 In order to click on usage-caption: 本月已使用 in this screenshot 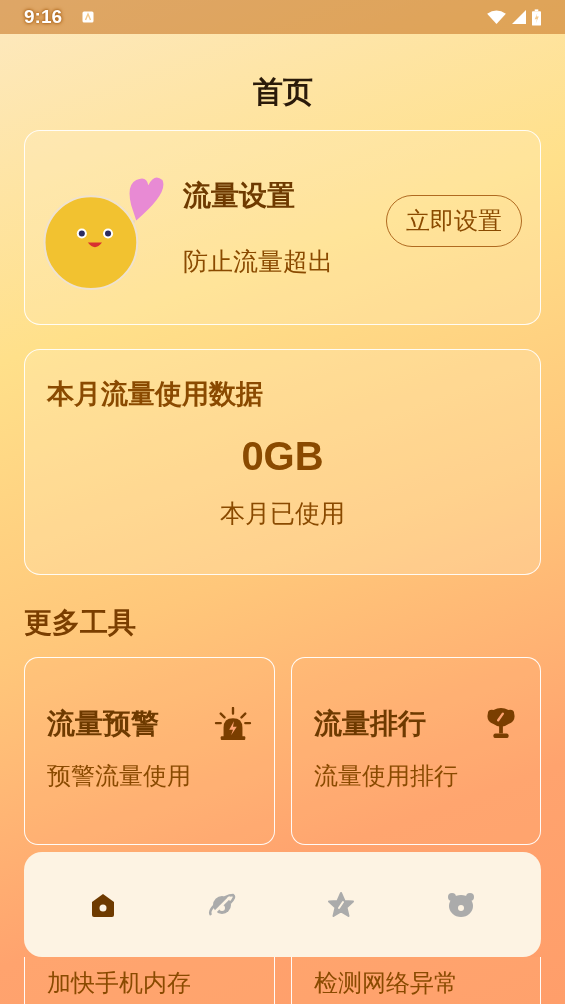, I will do `click(282, 514)`.